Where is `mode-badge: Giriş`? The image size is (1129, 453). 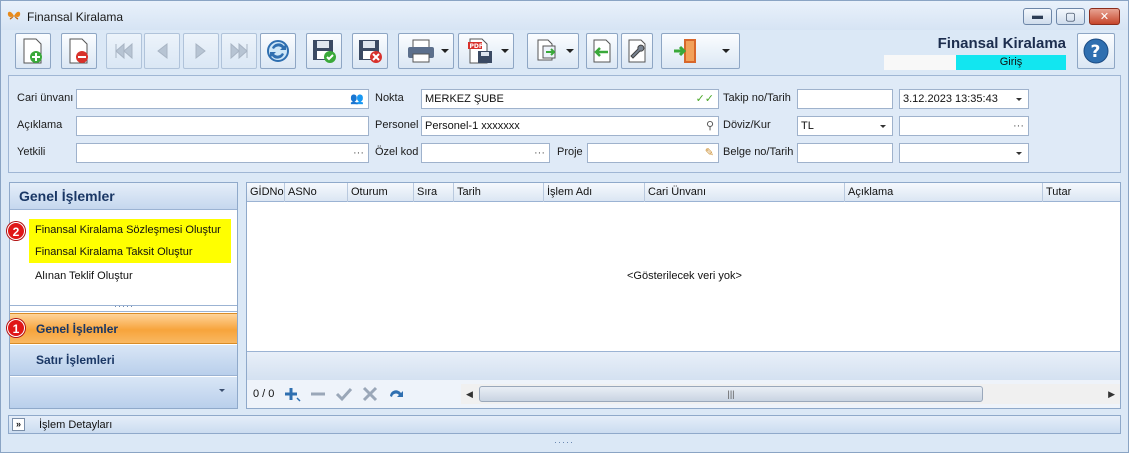
mode-badge: Giriş is located at coordinates (1011, 62).